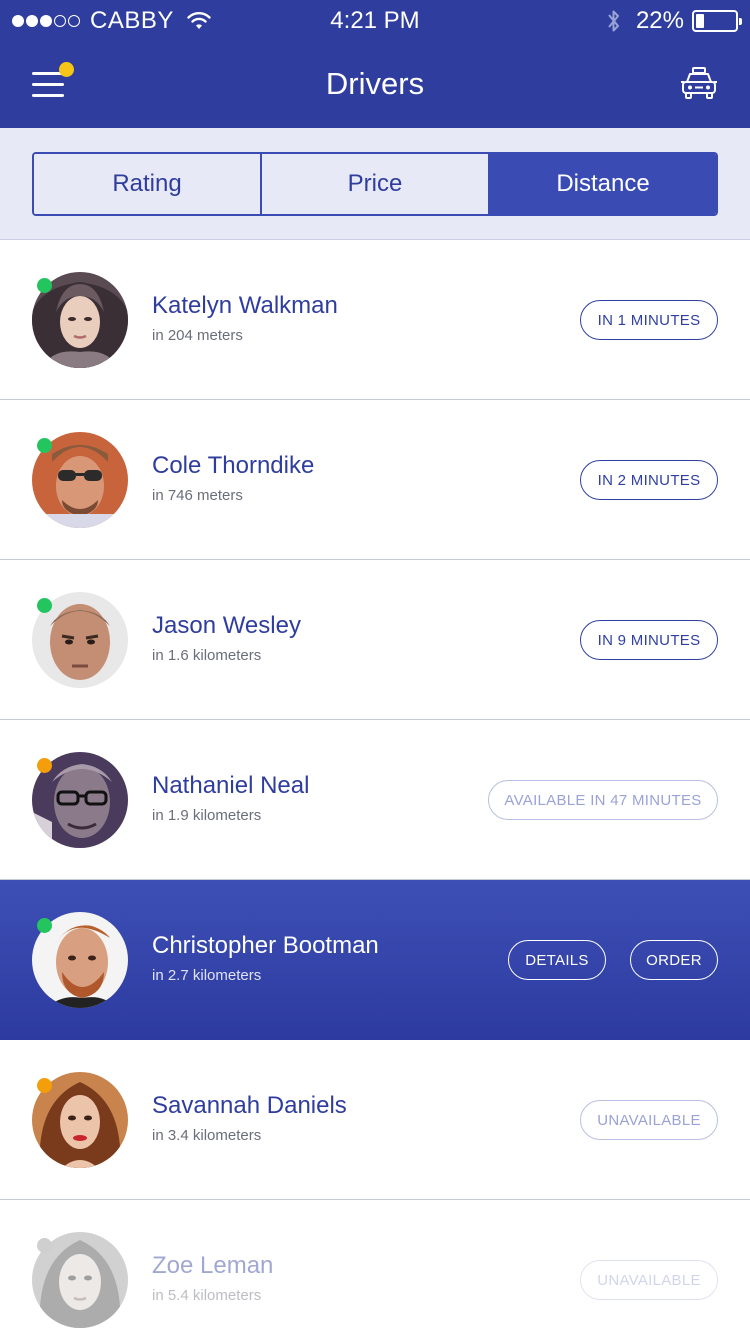 Image resolution: width=750 pixels, height=1334 pixels. What do you see at coordinates (375, 20) in the screenshot?
I see `status-bar: CABBY 4:21 PM 22%` at bounding box center [375, 20].